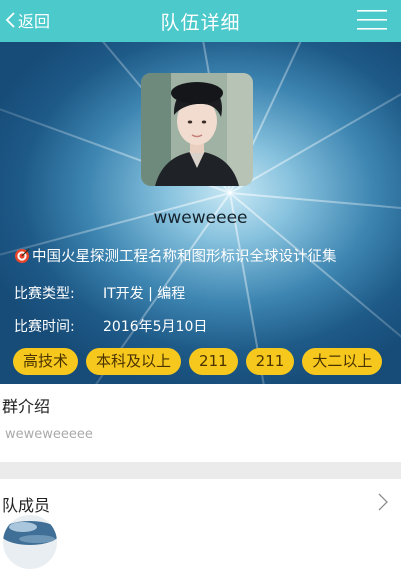 The width and height of the screenshot is (401, 569). What do you see at coordinates (372, 20) in the screenshot?
I see `menu-icon` at bounding box center [372, 20].